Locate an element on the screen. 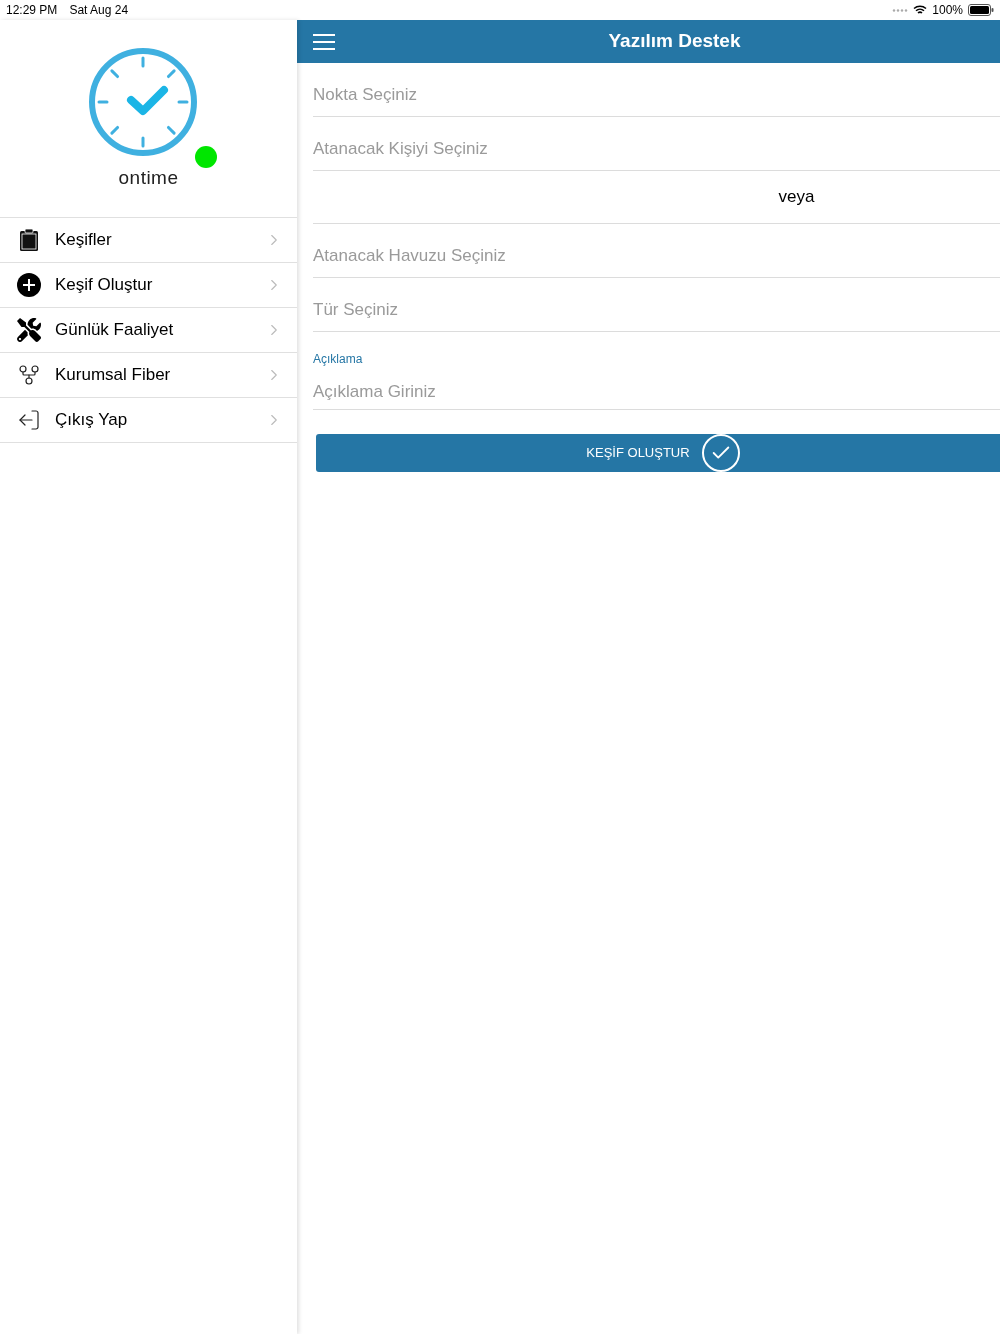 The width and height of the screenshot is (1000, 1334). clock-logo-icon is located at coordinates (142, 102).